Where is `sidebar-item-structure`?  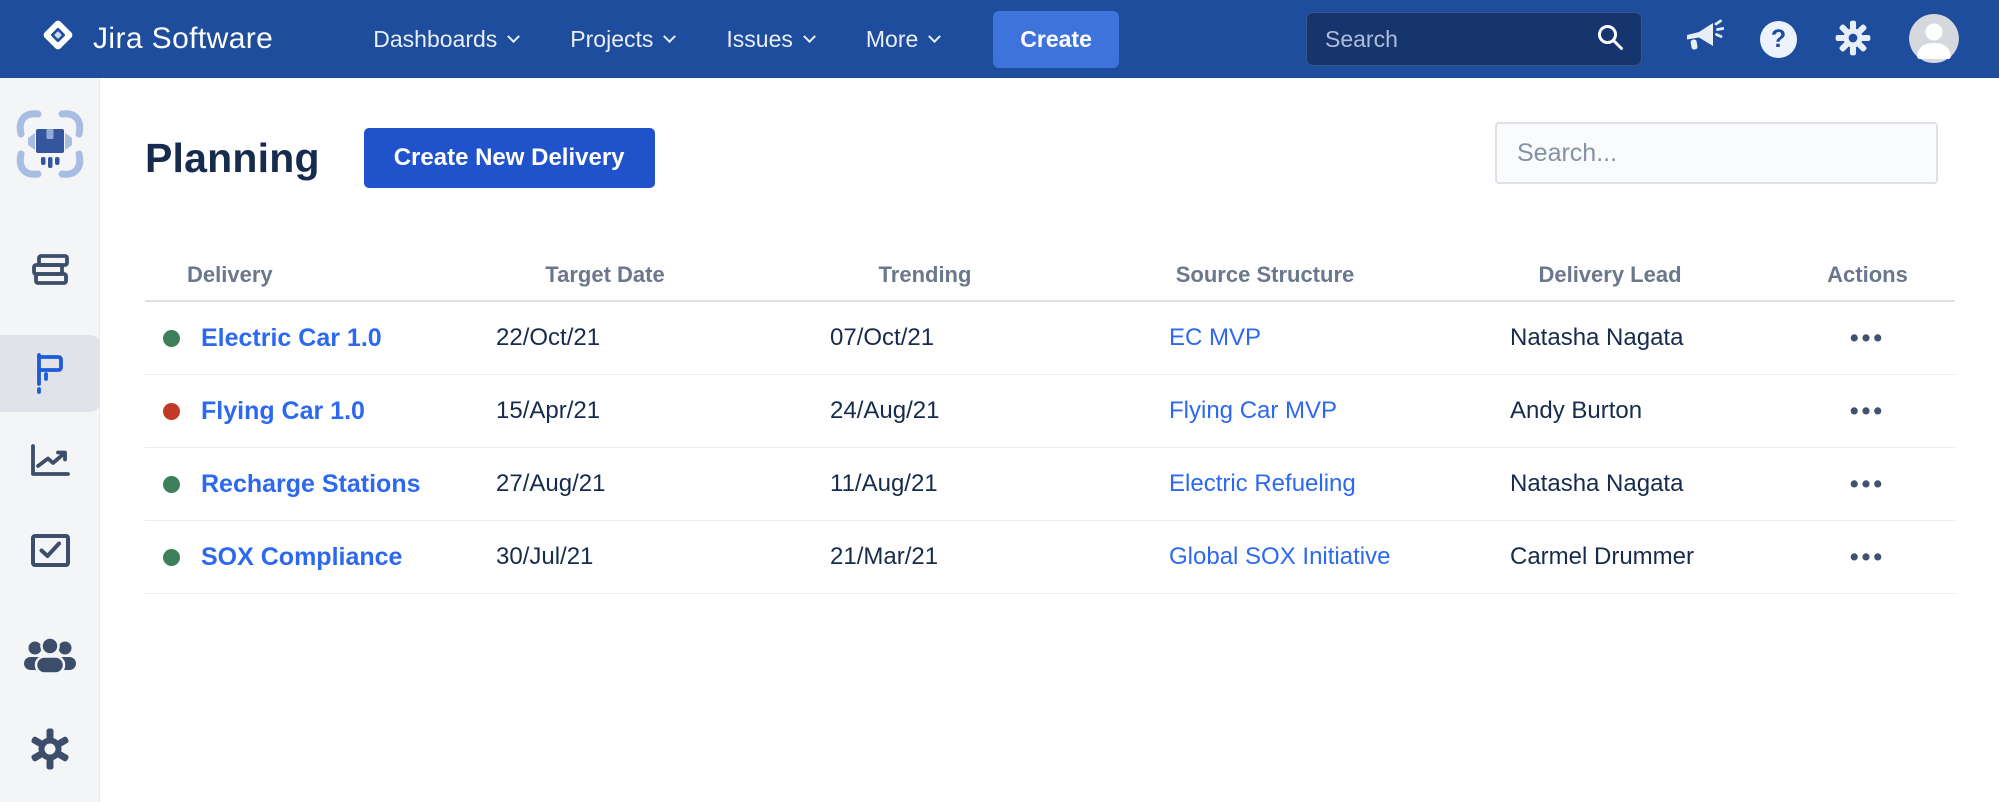
sidebar-item-structure is located at coordinates (50, 274).